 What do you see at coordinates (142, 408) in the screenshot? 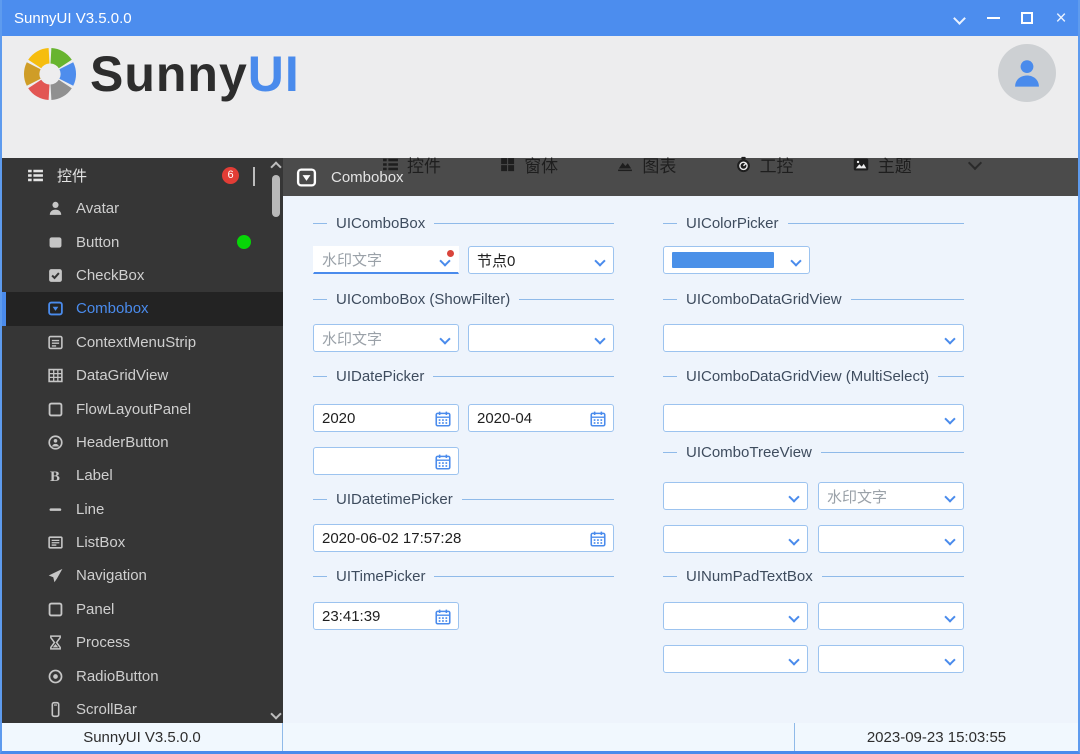
I see `sidebar-item-flowlayoutpanel: FlowLayoutPanel` at bounding box center [142, 408].